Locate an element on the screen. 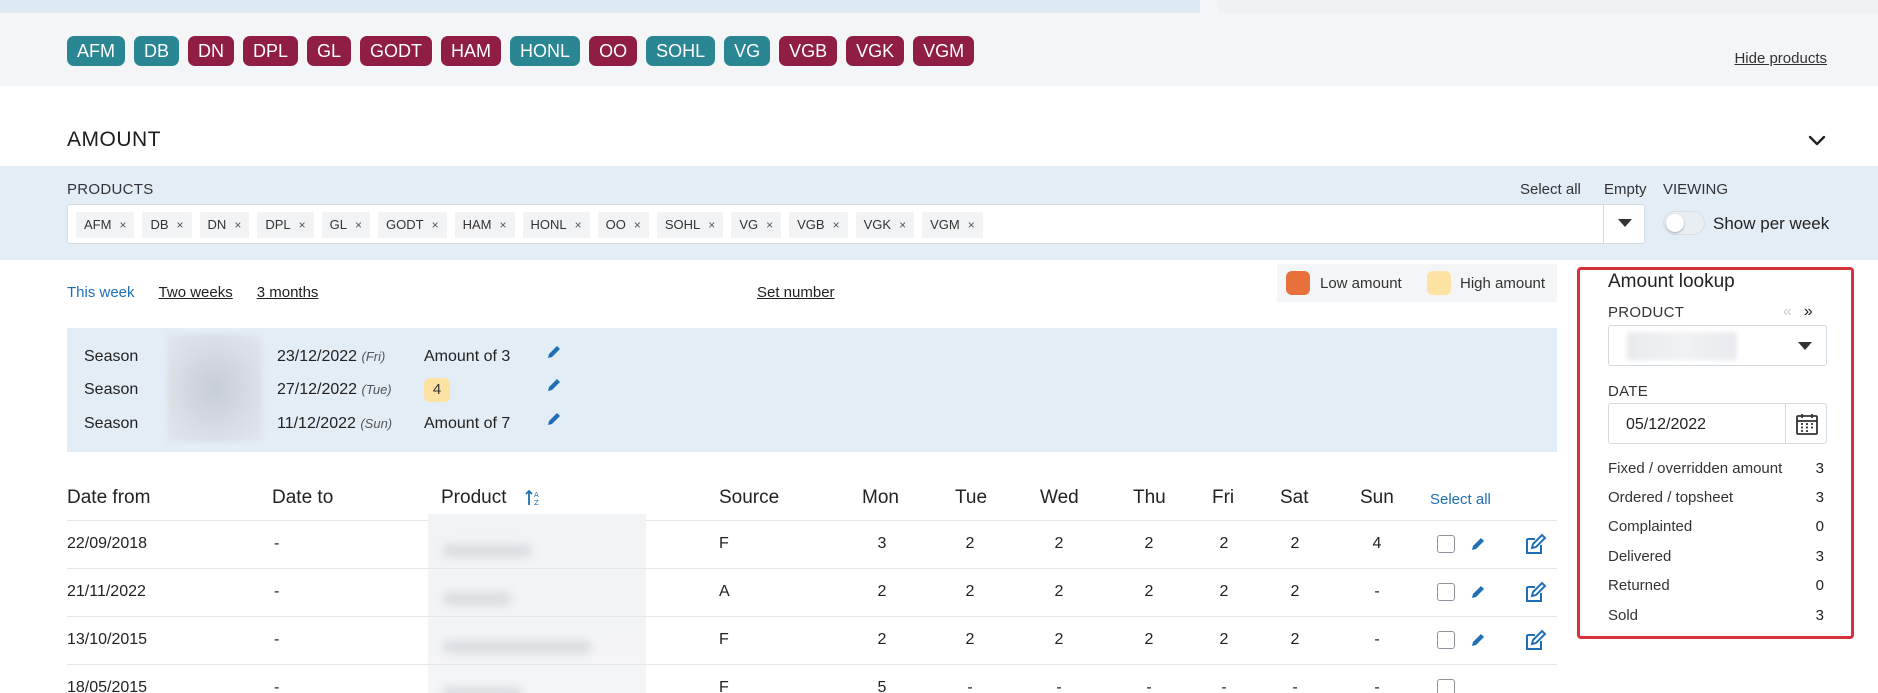  product-chip: DB is located at coordinates (157, 51).